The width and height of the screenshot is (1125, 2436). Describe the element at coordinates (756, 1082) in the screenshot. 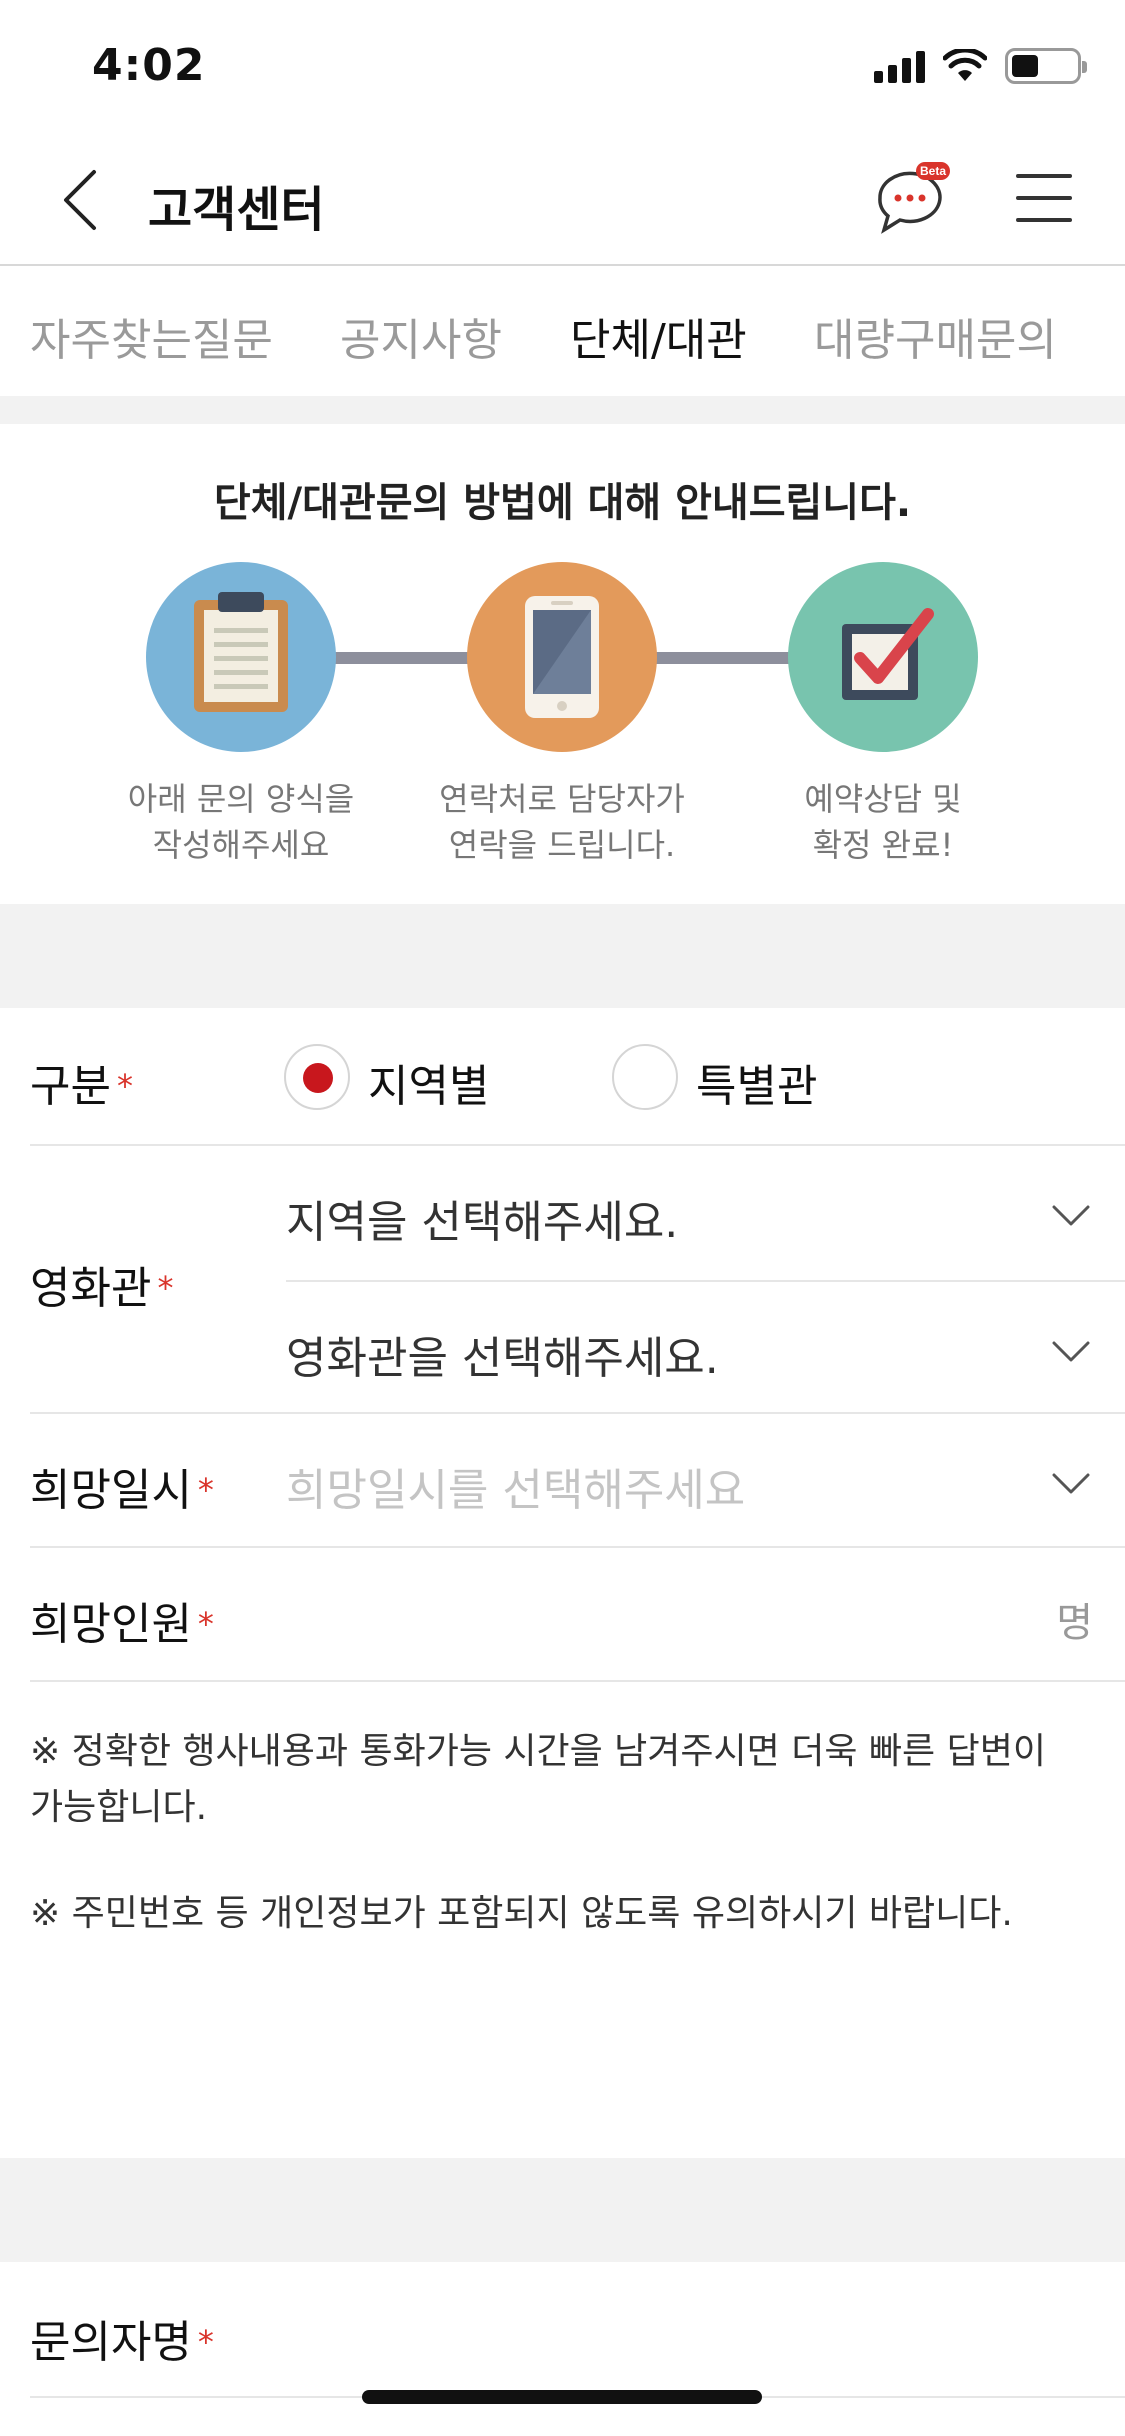

I see `radio-special-hall-label: 특별관` at that location.